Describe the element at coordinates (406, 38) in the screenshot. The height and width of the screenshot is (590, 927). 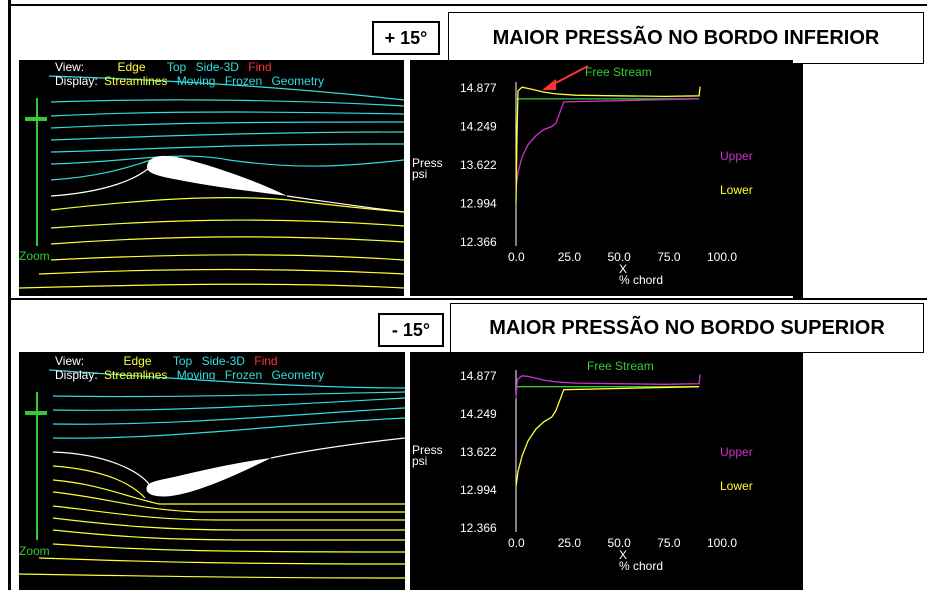
I see `top-angle-label: + 15°` at that location.